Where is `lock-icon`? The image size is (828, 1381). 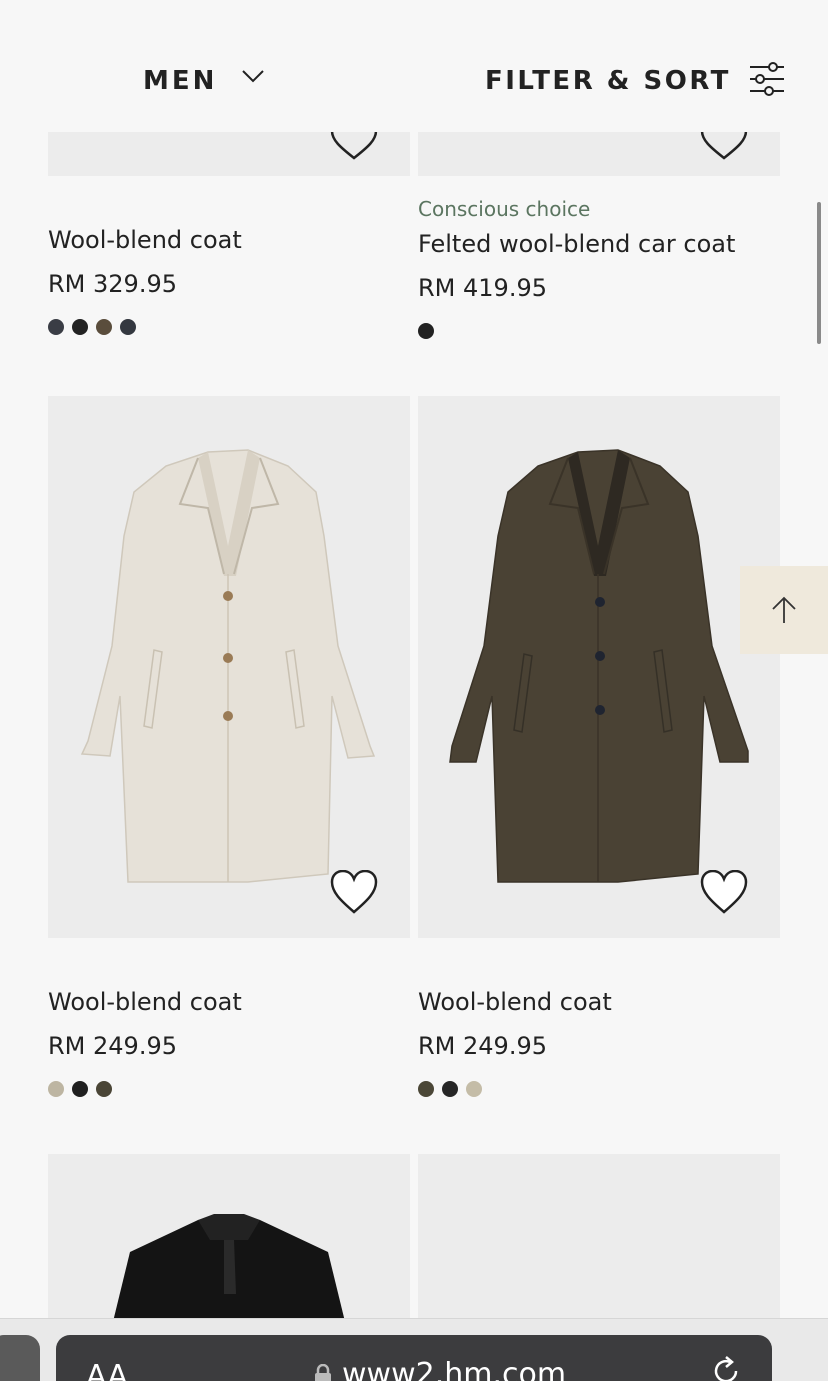 lock-icon is located at coordinates (323, 1372).